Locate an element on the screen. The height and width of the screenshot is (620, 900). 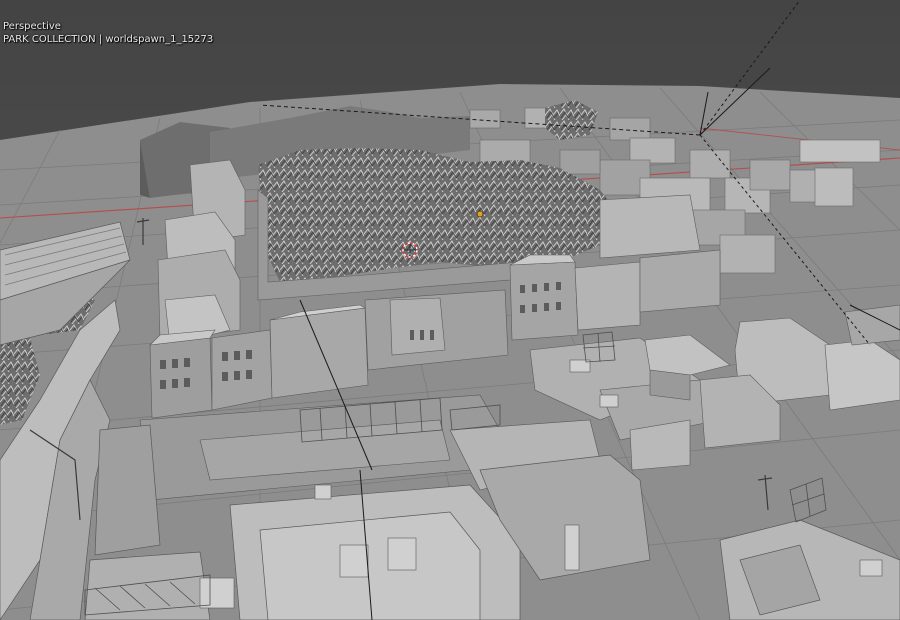
3d-cursor is located at coordinates (410, 250).